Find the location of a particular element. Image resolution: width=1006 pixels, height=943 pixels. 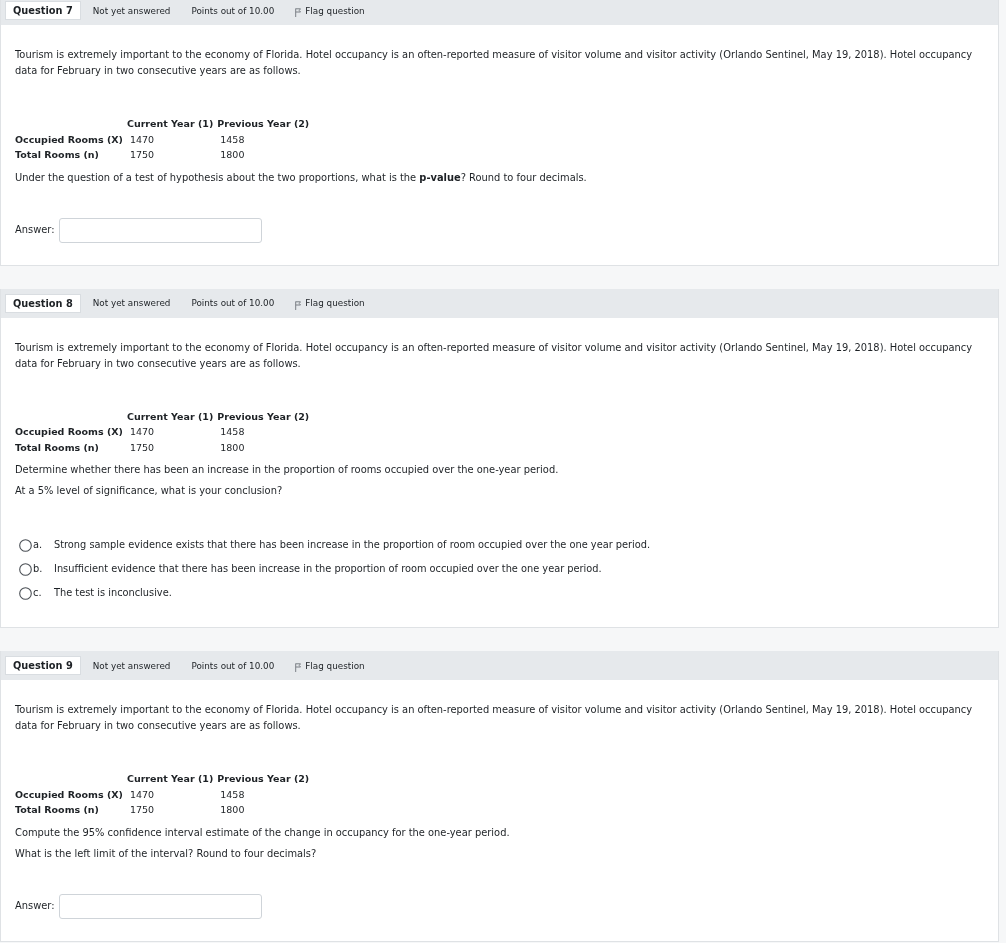

question-text: Determine whether there has been an increase in the proportion of rooms occupied over the one-year period. is located at coordinates (287, 470).